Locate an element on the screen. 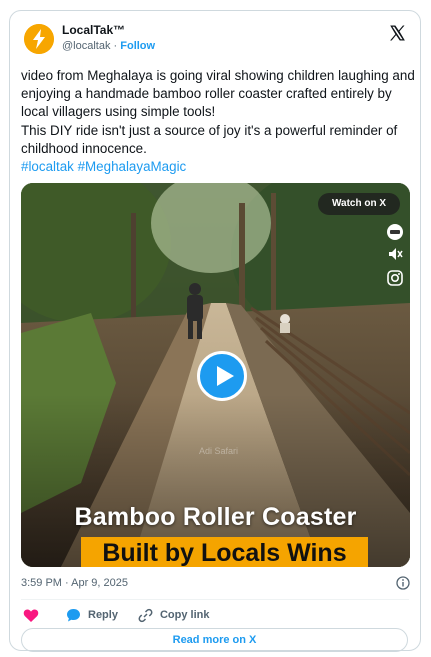 Image resolution: width=431 pixels, height=657 pixels. reply-icon is located at coordinates (73, 615).